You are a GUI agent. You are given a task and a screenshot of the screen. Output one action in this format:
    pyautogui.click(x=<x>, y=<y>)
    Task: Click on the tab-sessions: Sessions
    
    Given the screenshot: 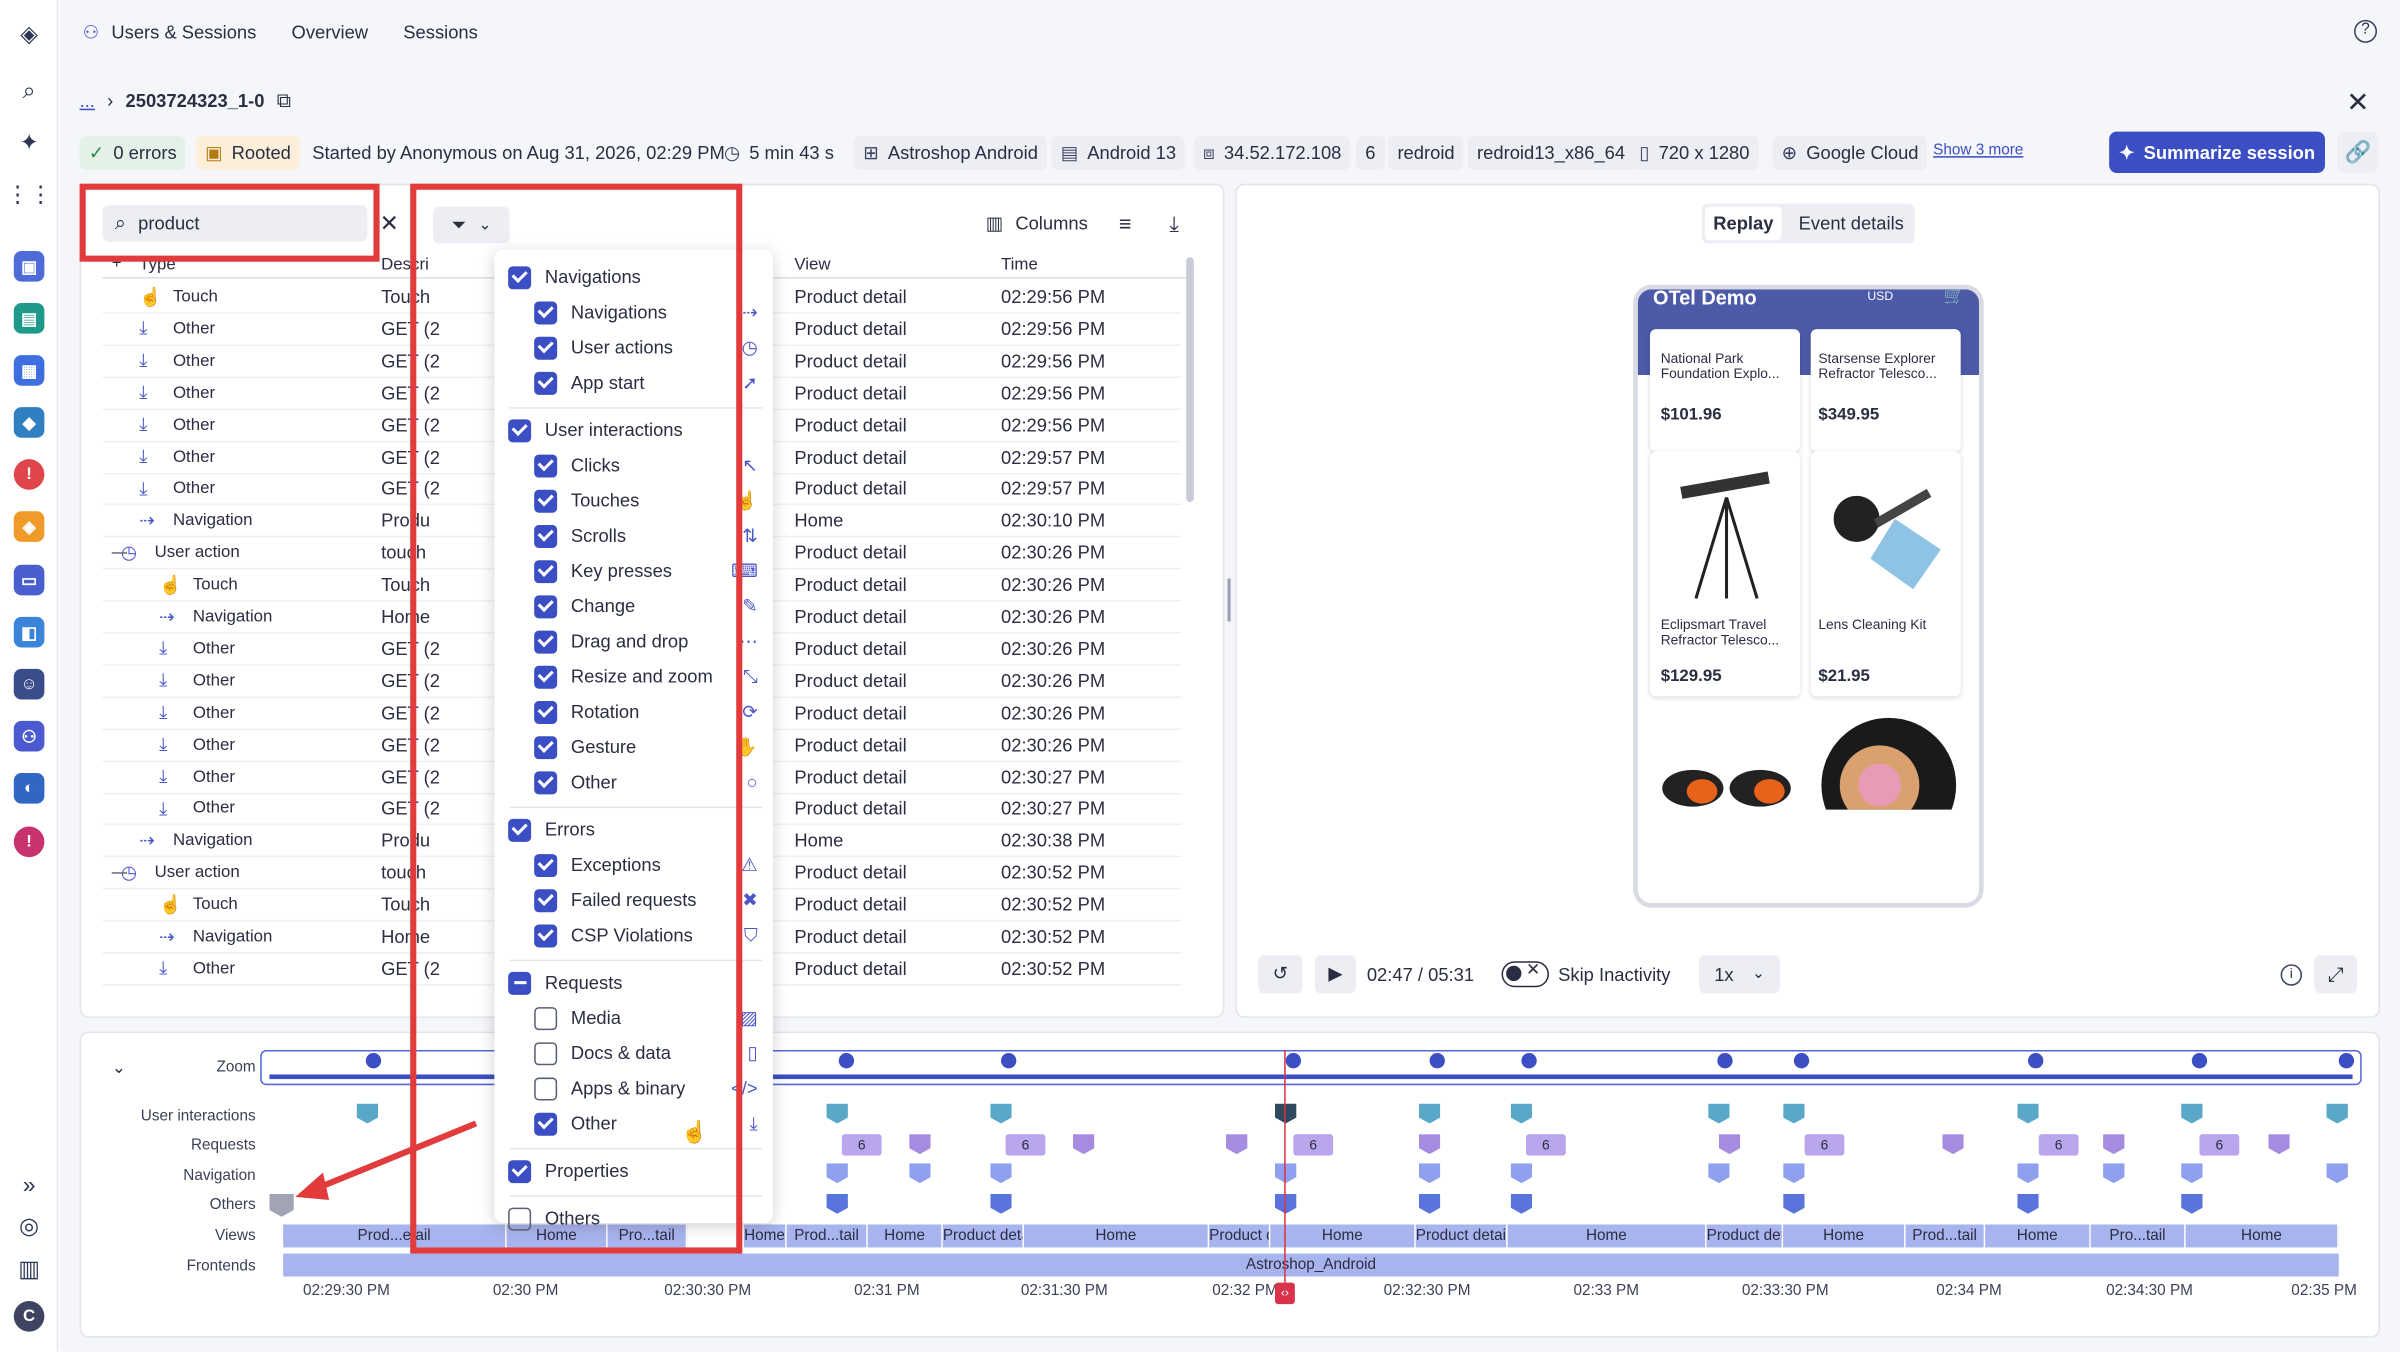 What is the action you would take?
    pyautogui.click(x=440, y=31)
    